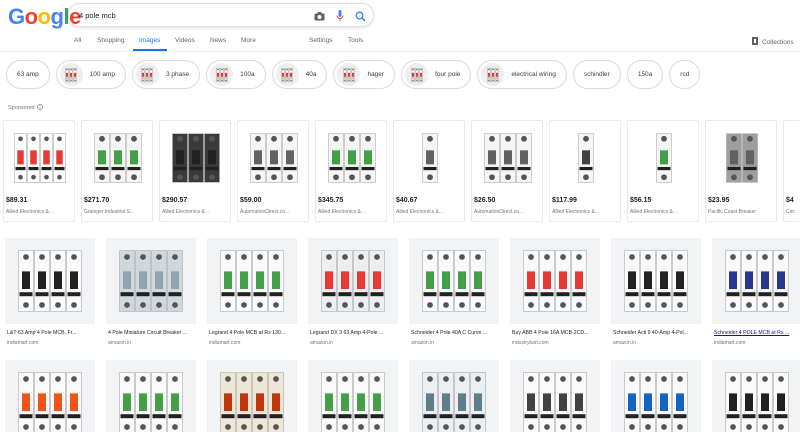 This screenshot has height=432, width=800. Describe the element at coordinates (149, 40) in the screenshot. I see `tab-images: Images` at that location.